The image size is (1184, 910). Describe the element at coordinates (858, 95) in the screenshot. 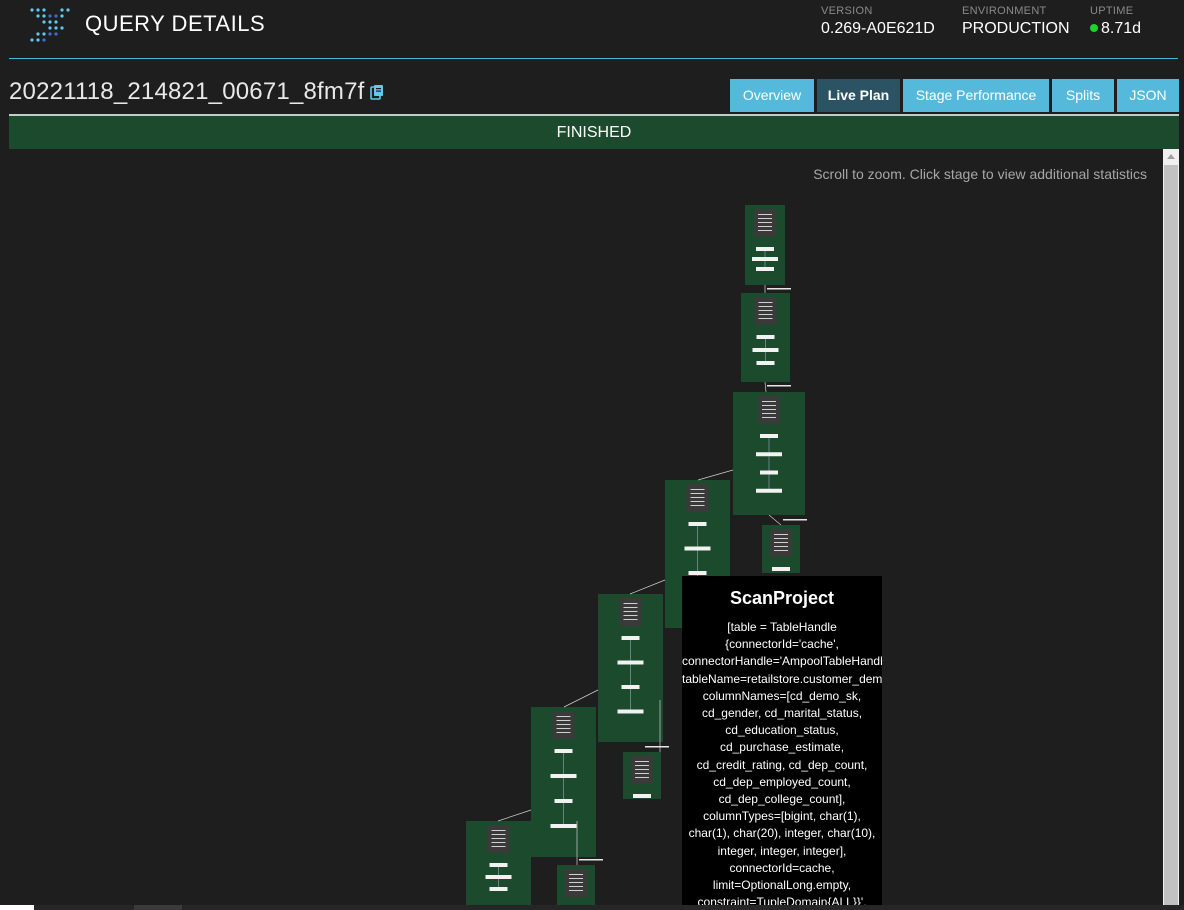

I see `tab-live-plan: Live Plan` at that location.